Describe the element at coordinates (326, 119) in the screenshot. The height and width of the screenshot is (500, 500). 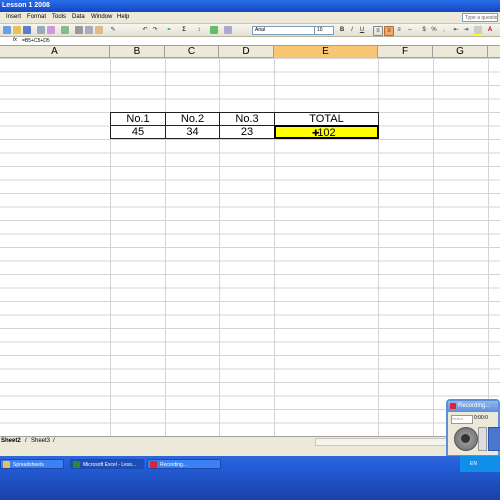
I see `cell-e4: TOTAL` at that location.